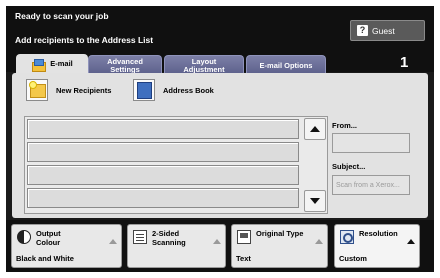 Image resolution: width=440 pixels, height=278 pixels. What do you see at coordinates (347, 237) in the screenshot?
I see `resolution-icon` at bounding box center [347, 237].